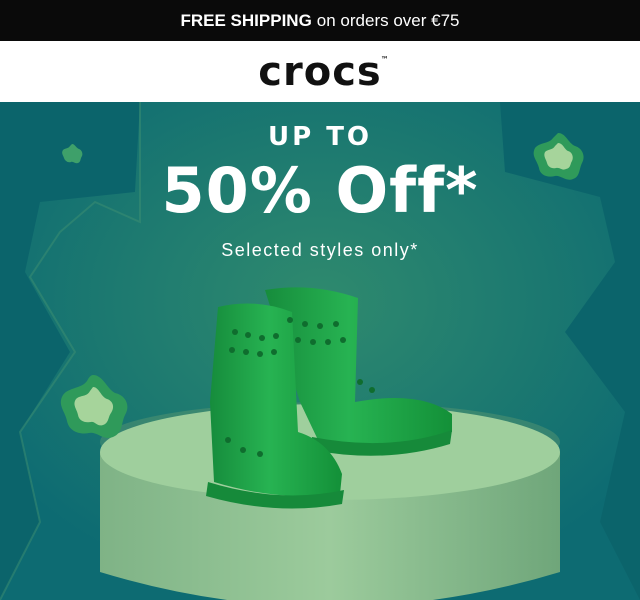 This screenshot has width=640, height=600. What do you see at coordinates (320, 190) in the screenshot?
I see `hero-discount: 50% Off*` at bounding box center [320, 190].